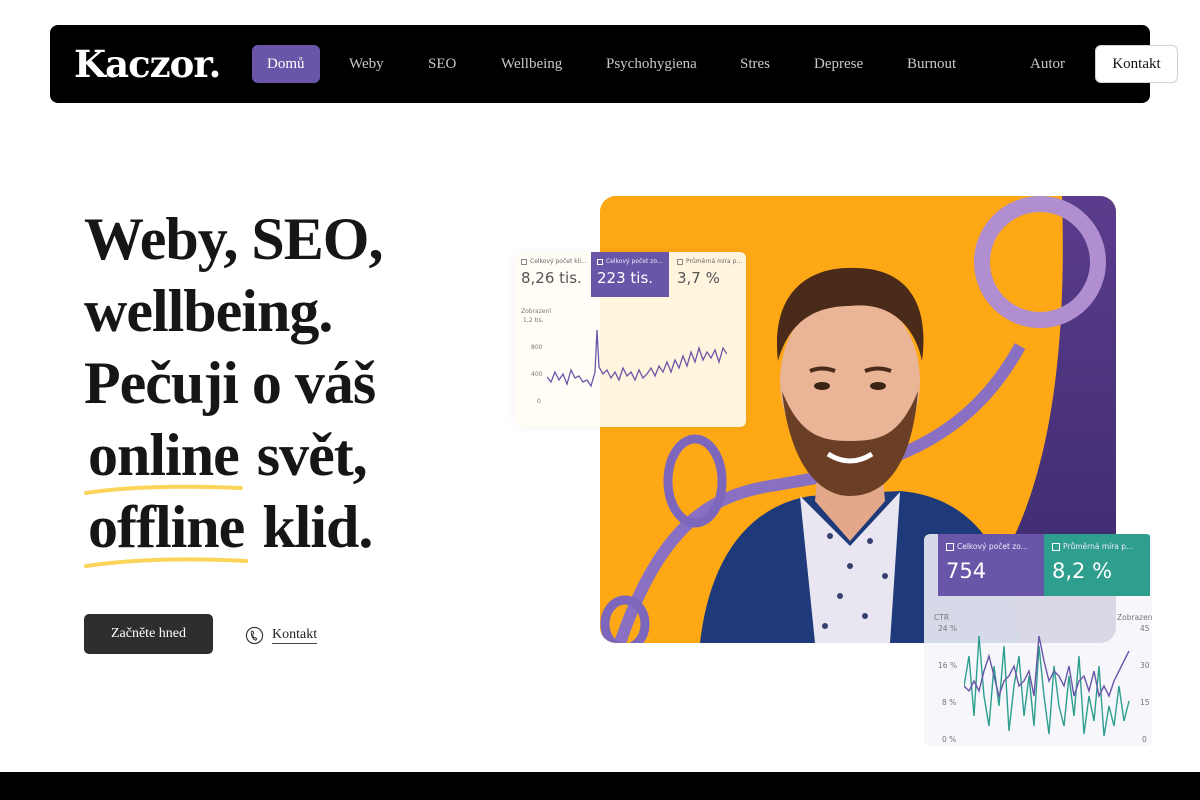  What do you see at coordinates (698, 278) in the screenshot?
I see `metric-value: 3,7 %` at bounding box center [698, 278].